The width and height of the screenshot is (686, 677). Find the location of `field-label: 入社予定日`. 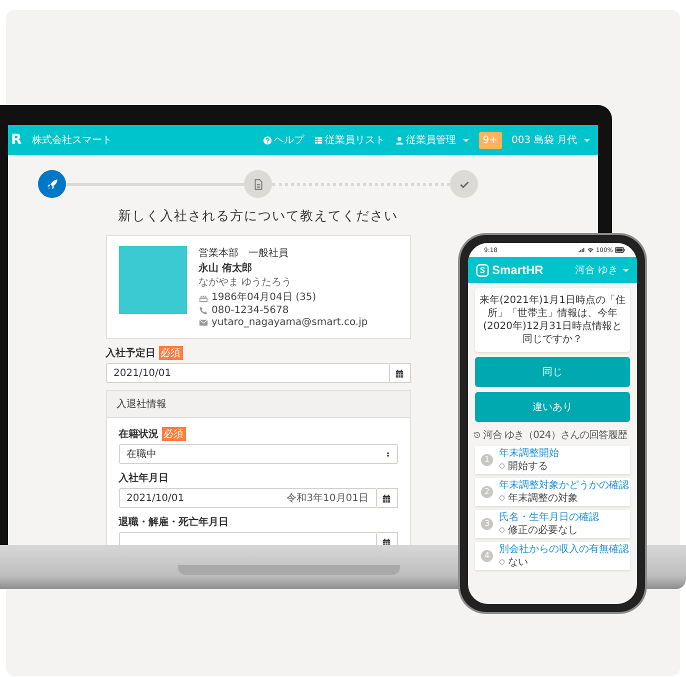

field-label: 入社予定日 is located at coordinates (131, 353).